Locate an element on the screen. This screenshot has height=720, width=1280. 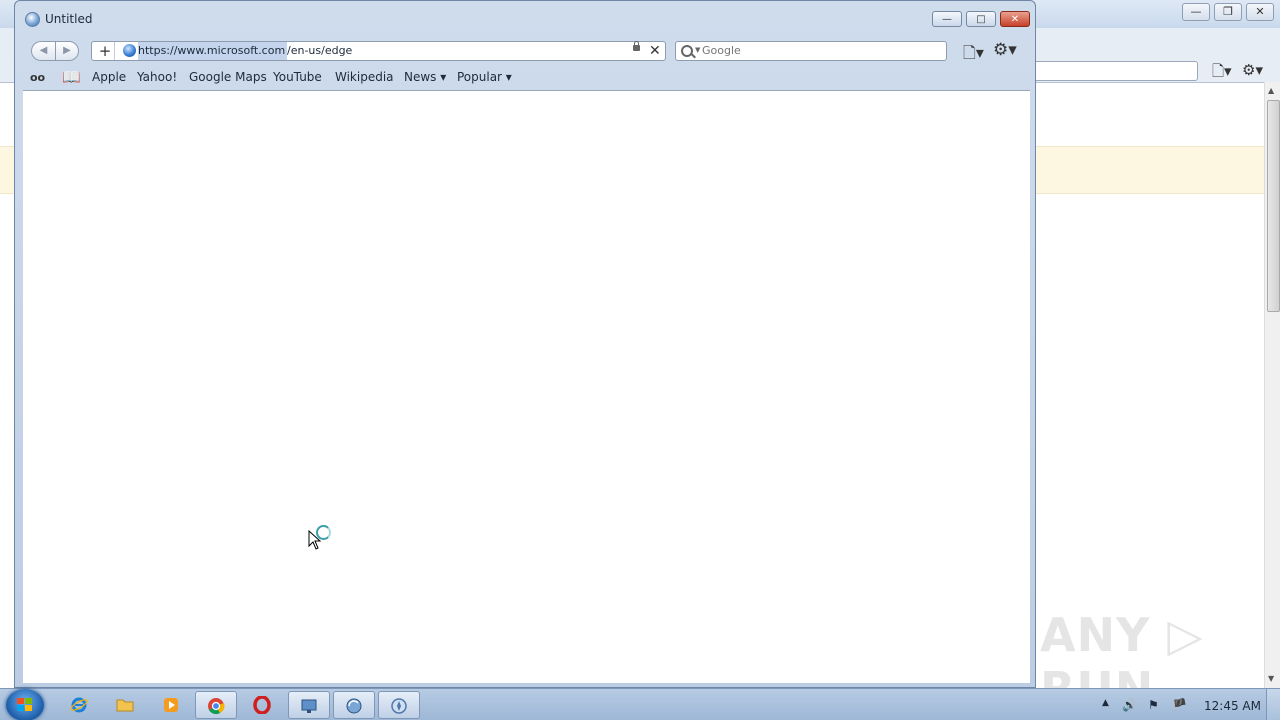
monitor-icon is located at coordinates (309, 706).